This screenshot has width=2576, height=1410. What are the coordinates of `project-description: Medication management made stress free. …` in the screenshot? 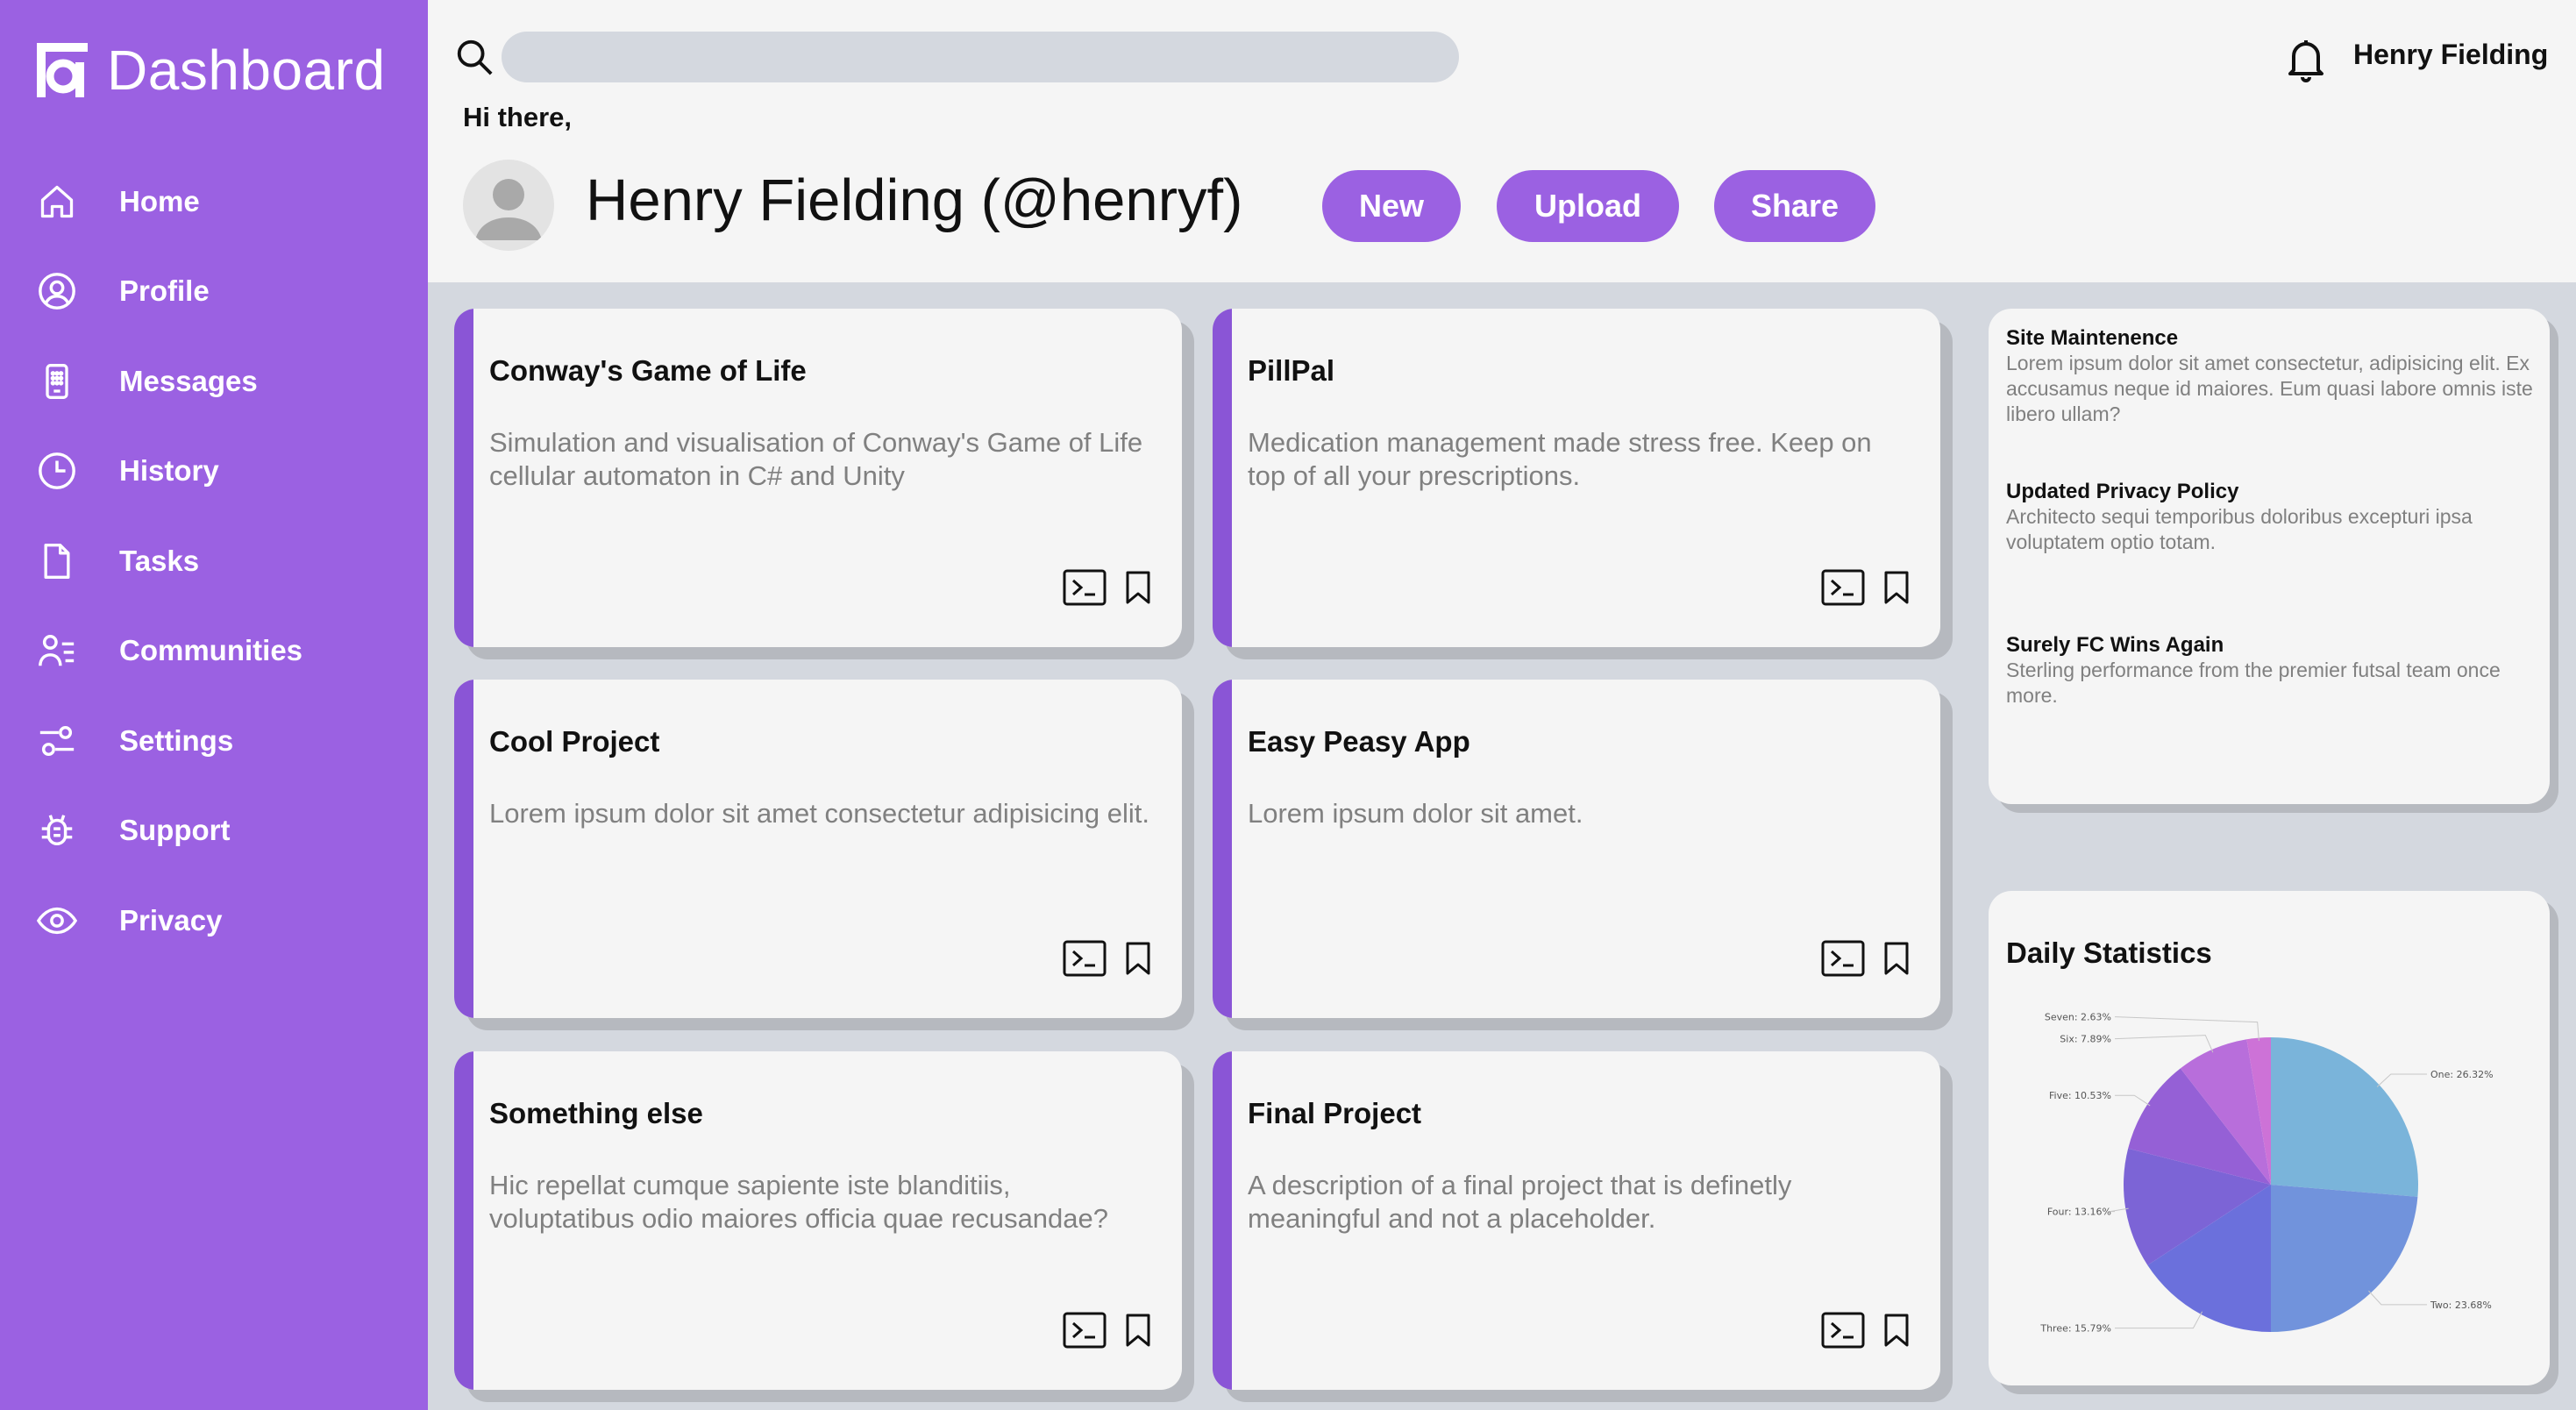 It's located at (1560, 459).